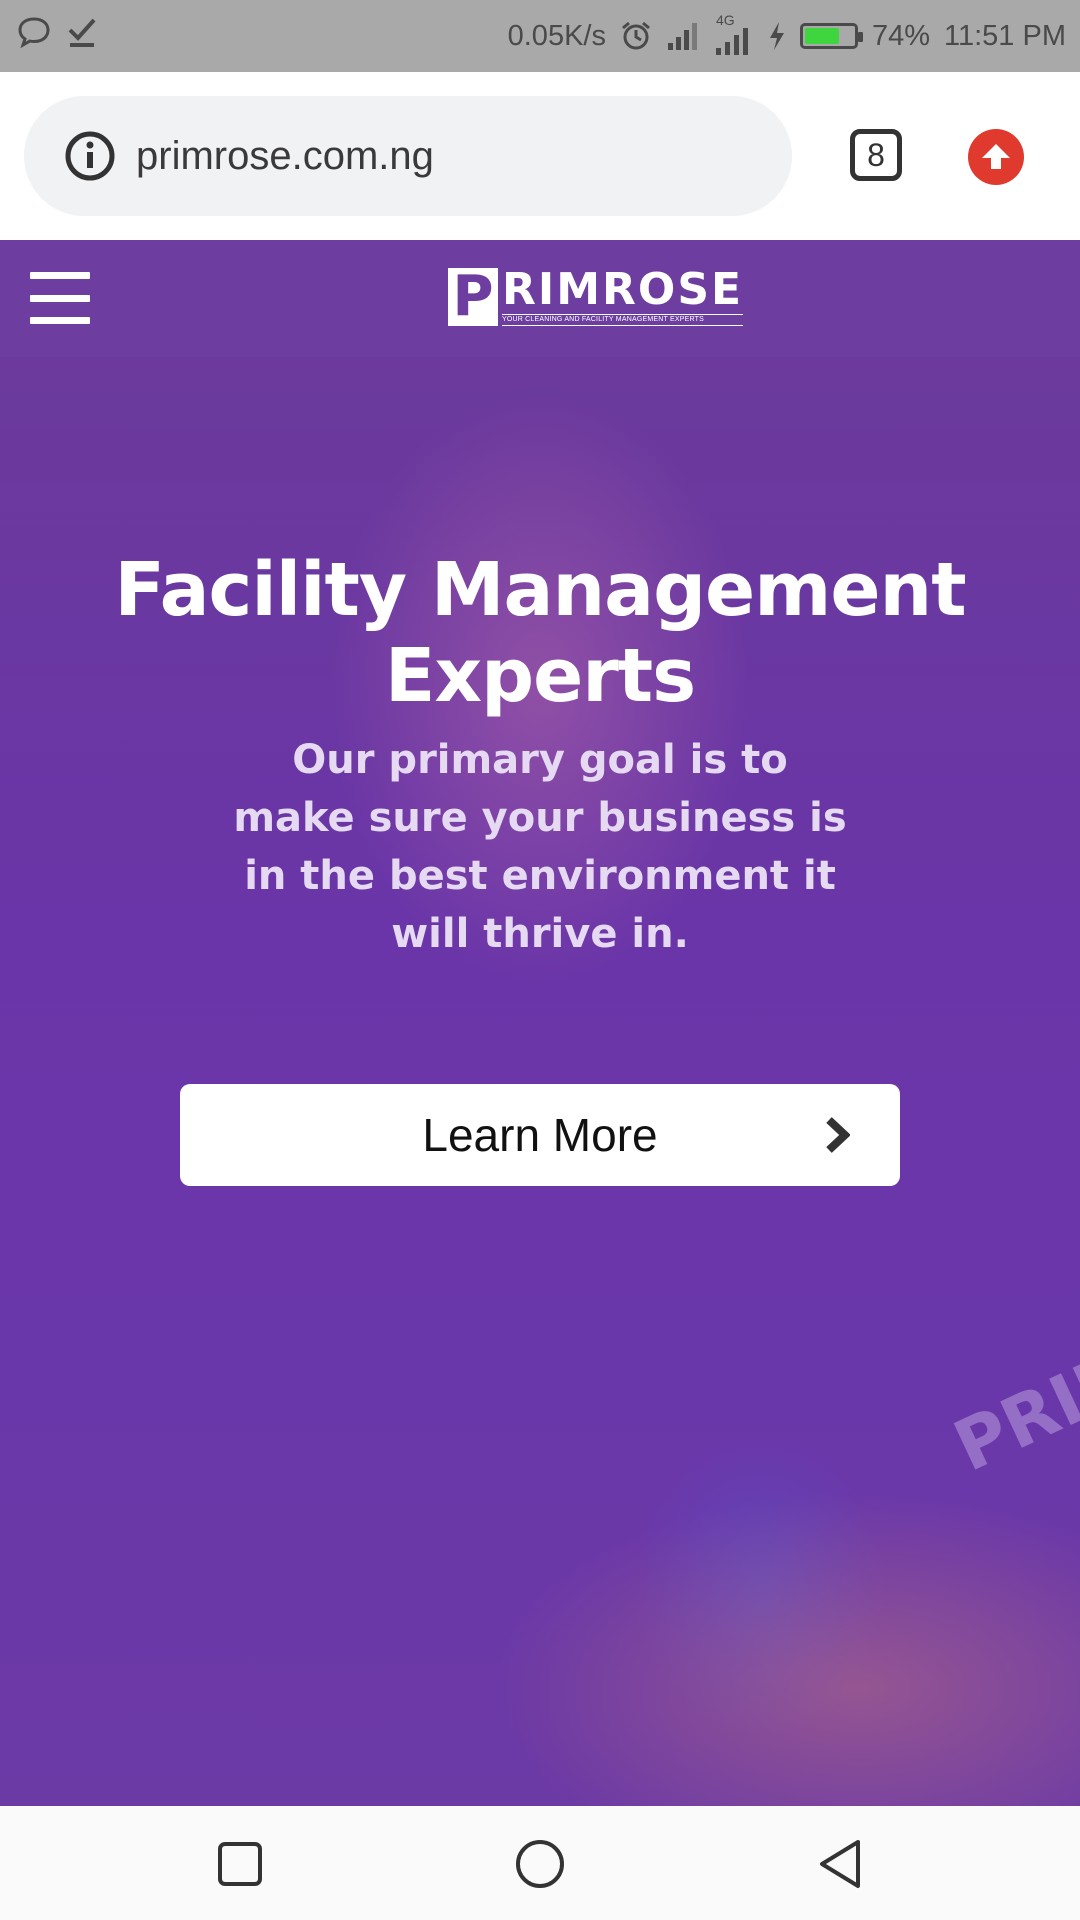 The height and width of the screenshot is (1920, 1080). Describe the element at coordinates (285, 156) in the screenshot. I see `url-text: primrose.com.ng` at that location.